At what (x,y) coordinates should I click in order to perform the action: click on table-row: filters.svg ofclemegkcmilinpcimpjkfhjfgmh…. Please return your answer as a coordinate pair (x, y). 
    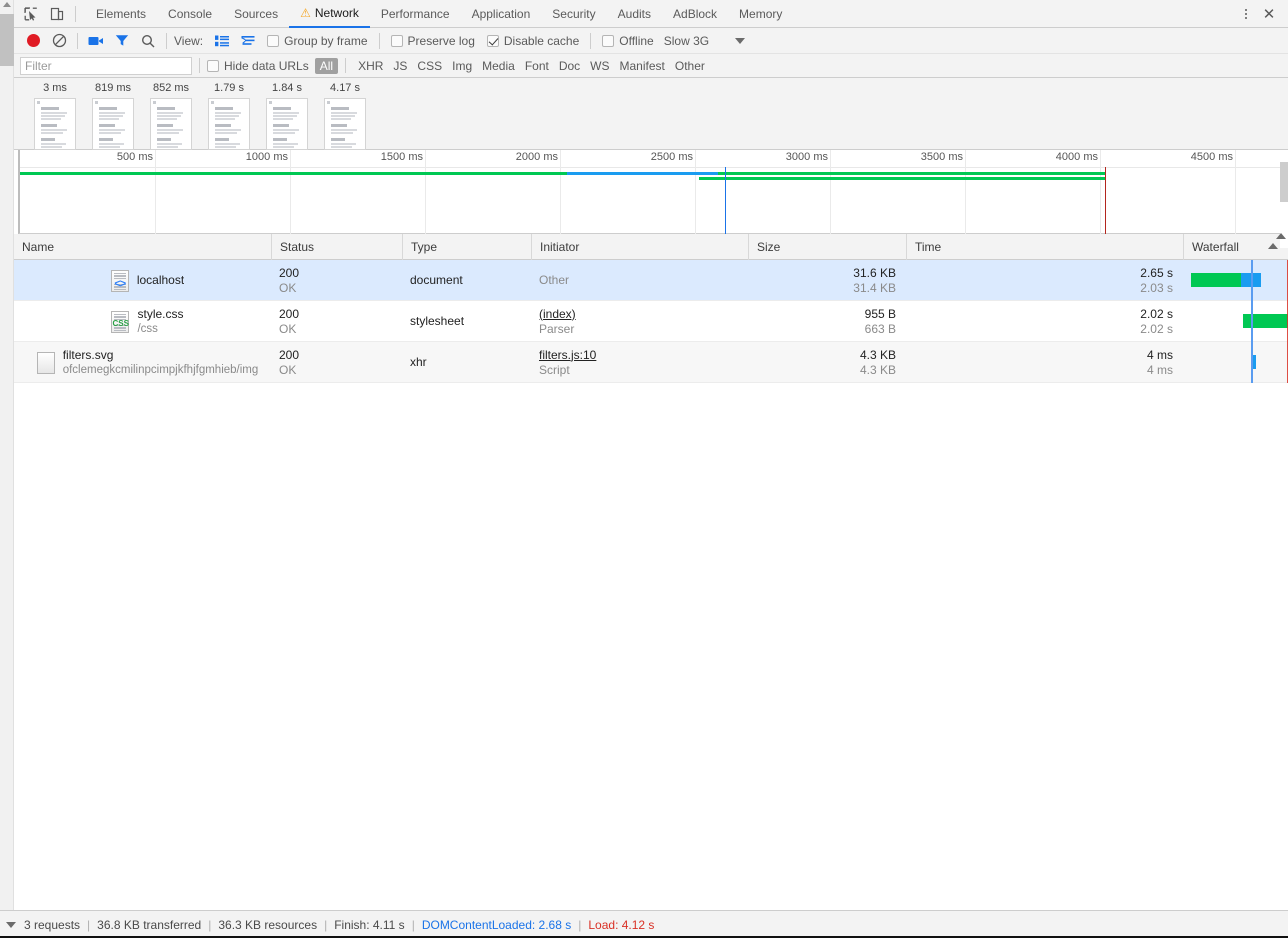
    Looking at the image, I should click on (651, 362).